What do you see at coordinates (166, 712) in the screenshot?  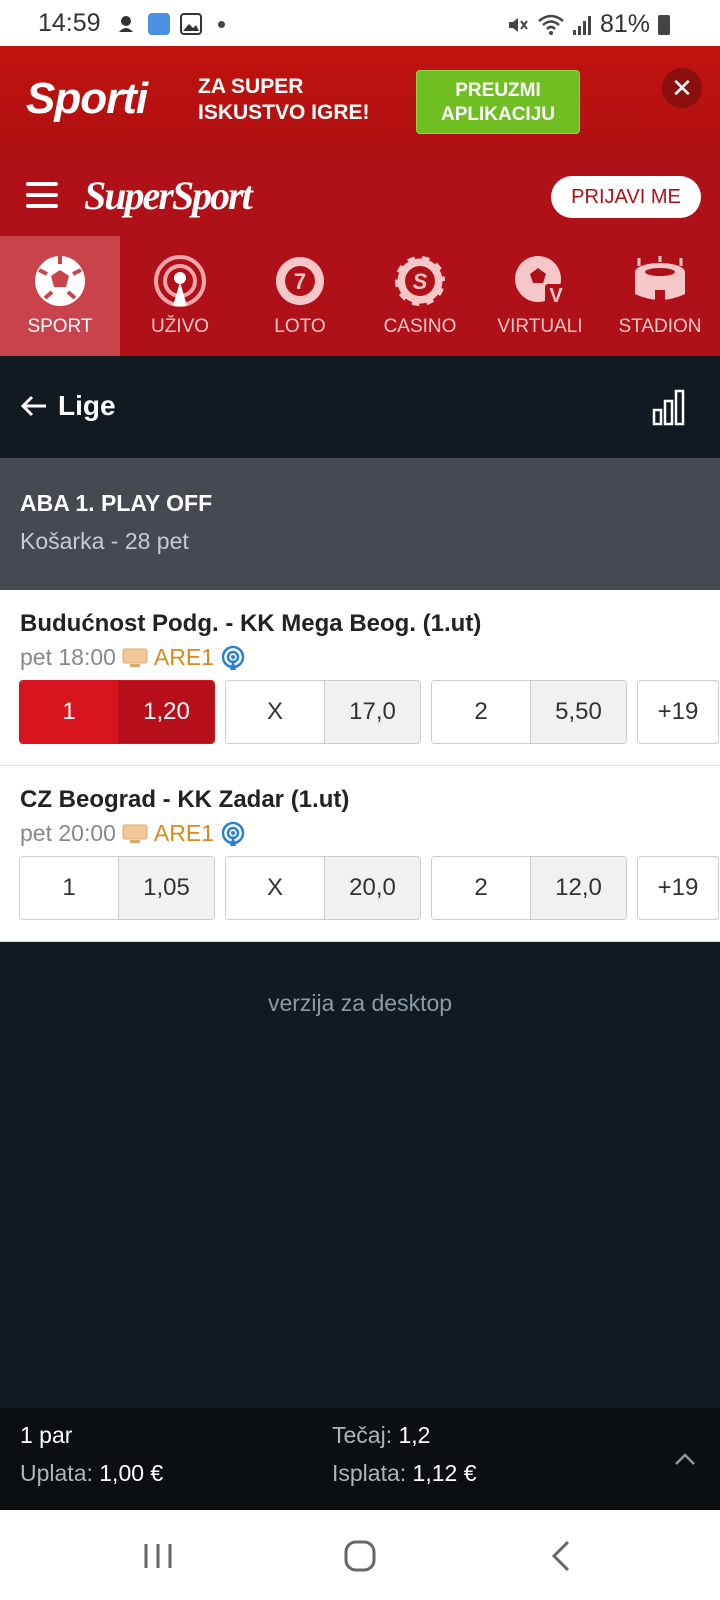 I see `odd-value: 1,20` at bounding box center [166, 712].